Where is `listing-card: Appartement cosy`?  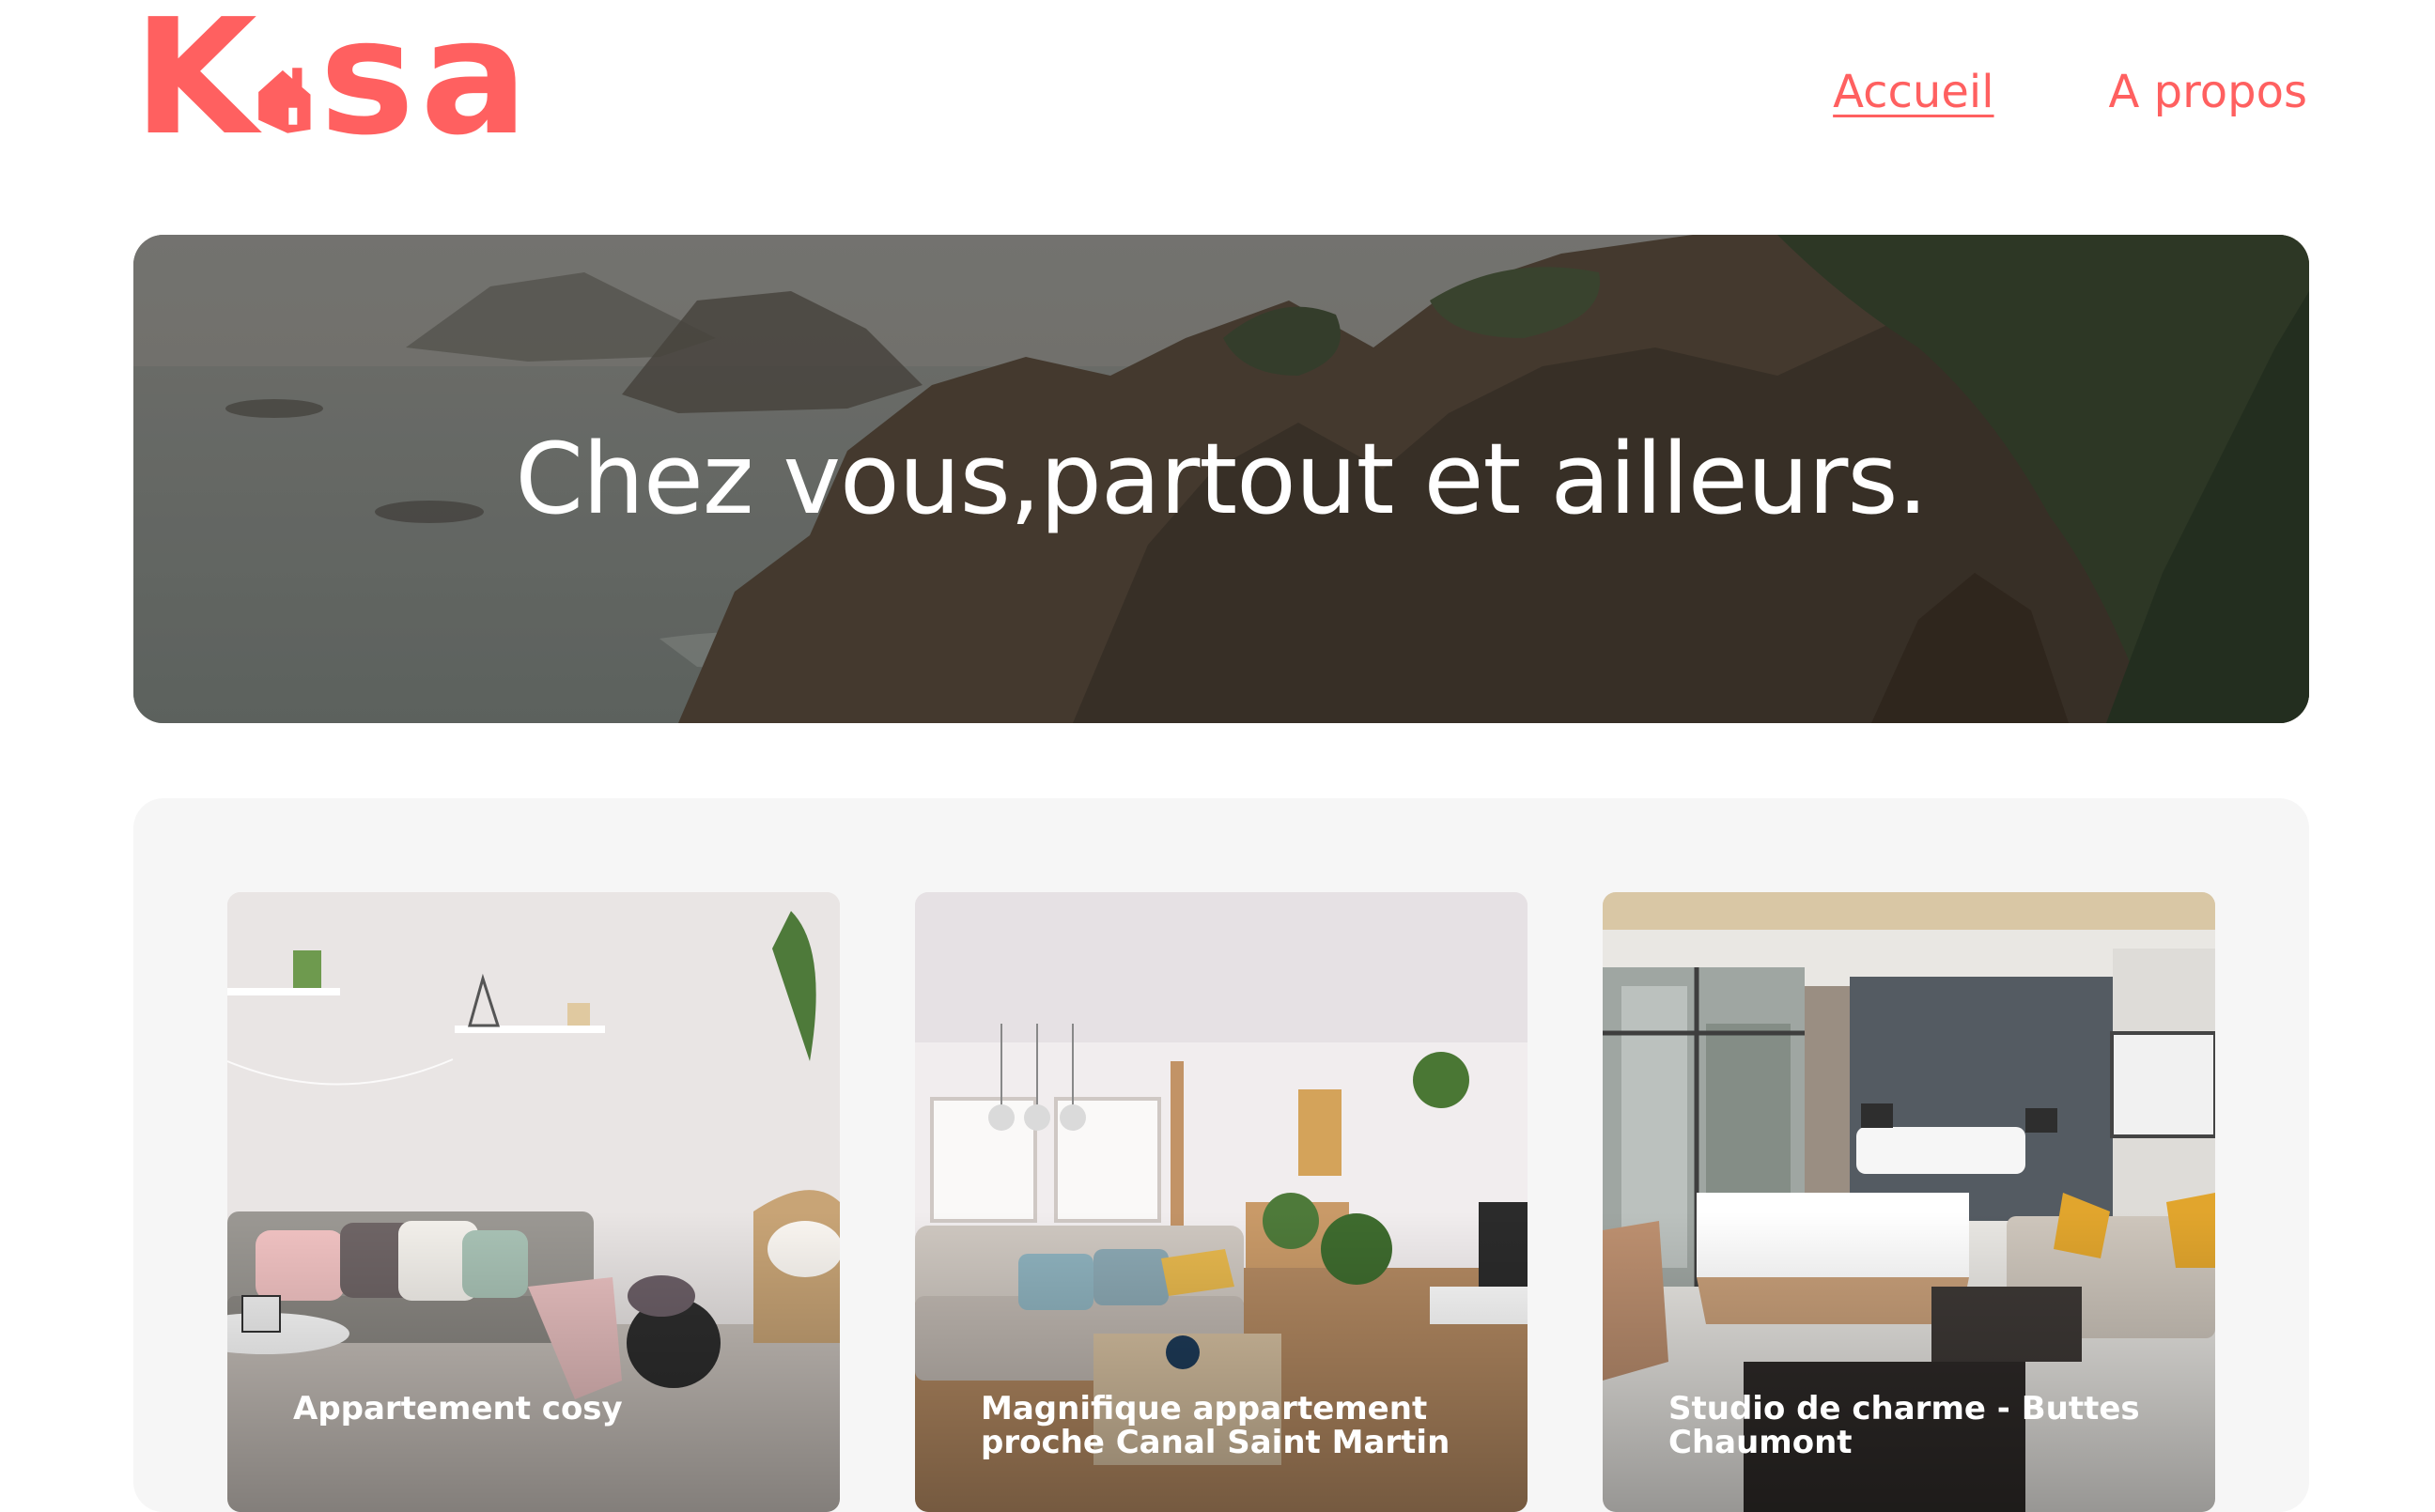
listing-card: Appartement cosy is located at coordinates (533, 1202).